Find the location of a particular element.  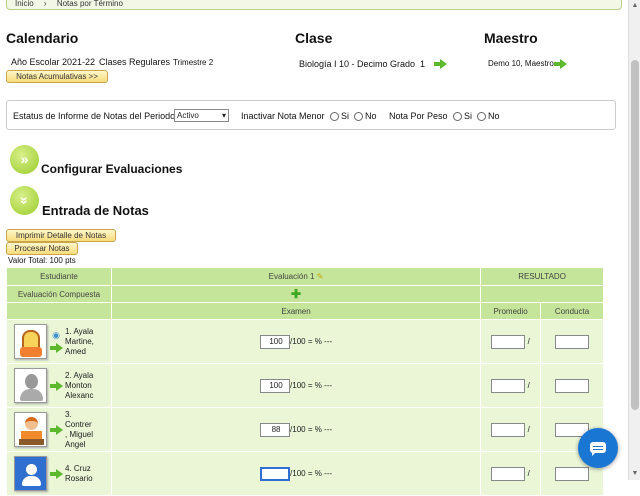

student-name-line3: Amed is located at coordinates (75, 351).